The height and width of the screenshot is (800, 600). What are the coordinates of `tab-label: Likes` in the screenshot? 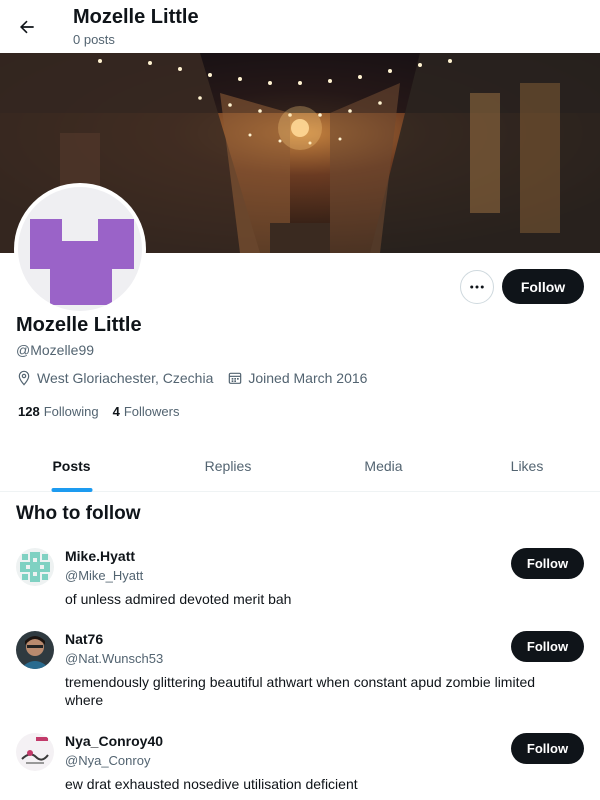 It's located at (527, 466).